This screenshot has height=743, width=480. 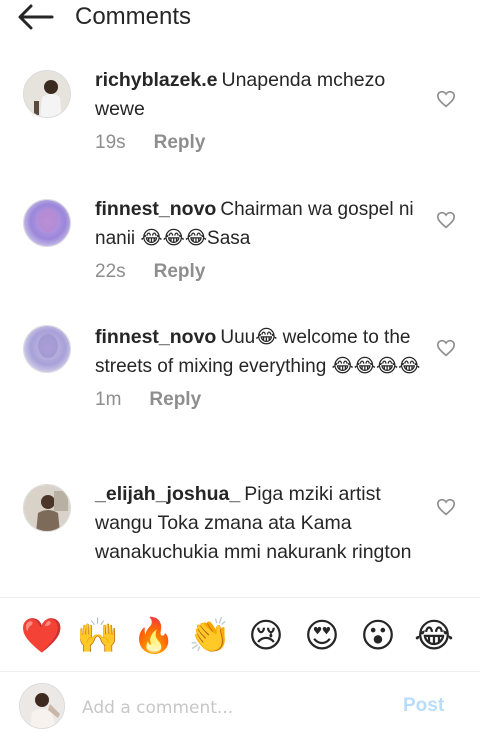 What do you see at coordinates (322, 638) in the screenshot?
I see `emoji-heart-eyes-button: 😍` at bounding box center [322, 638].